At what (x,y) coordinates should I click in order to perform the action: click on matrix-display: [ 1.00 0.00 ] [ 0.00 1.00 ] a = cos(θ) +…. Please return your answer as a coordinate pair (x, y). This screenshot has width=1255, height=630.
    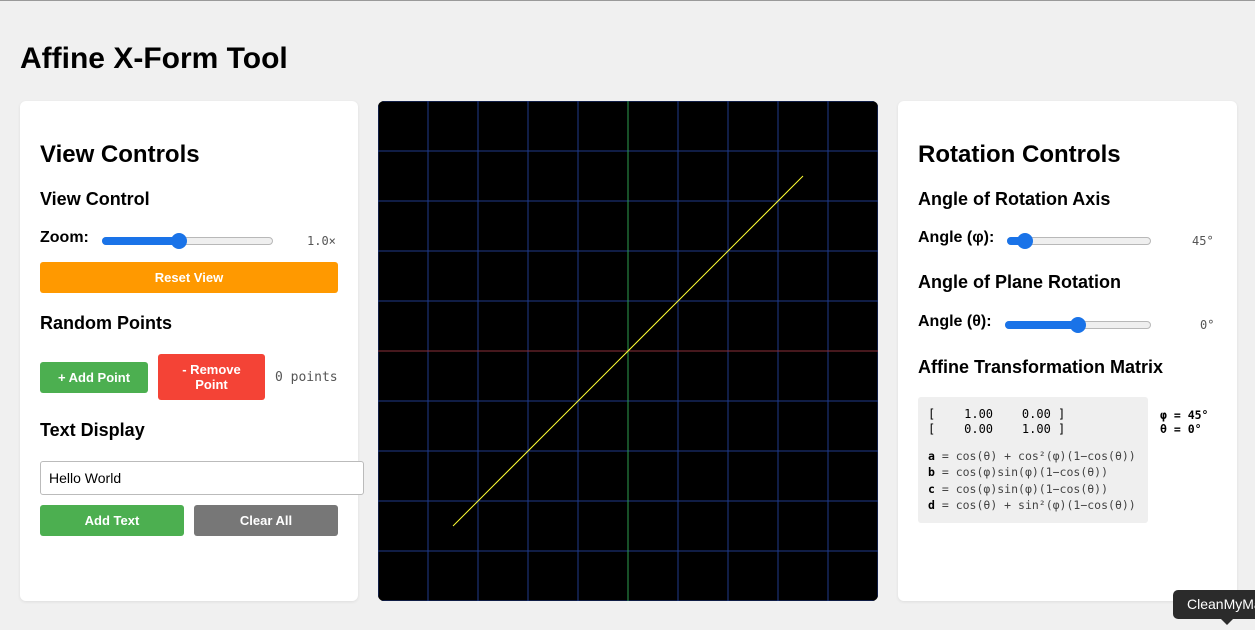
    Looking at the image, I should click on (1033, 460).